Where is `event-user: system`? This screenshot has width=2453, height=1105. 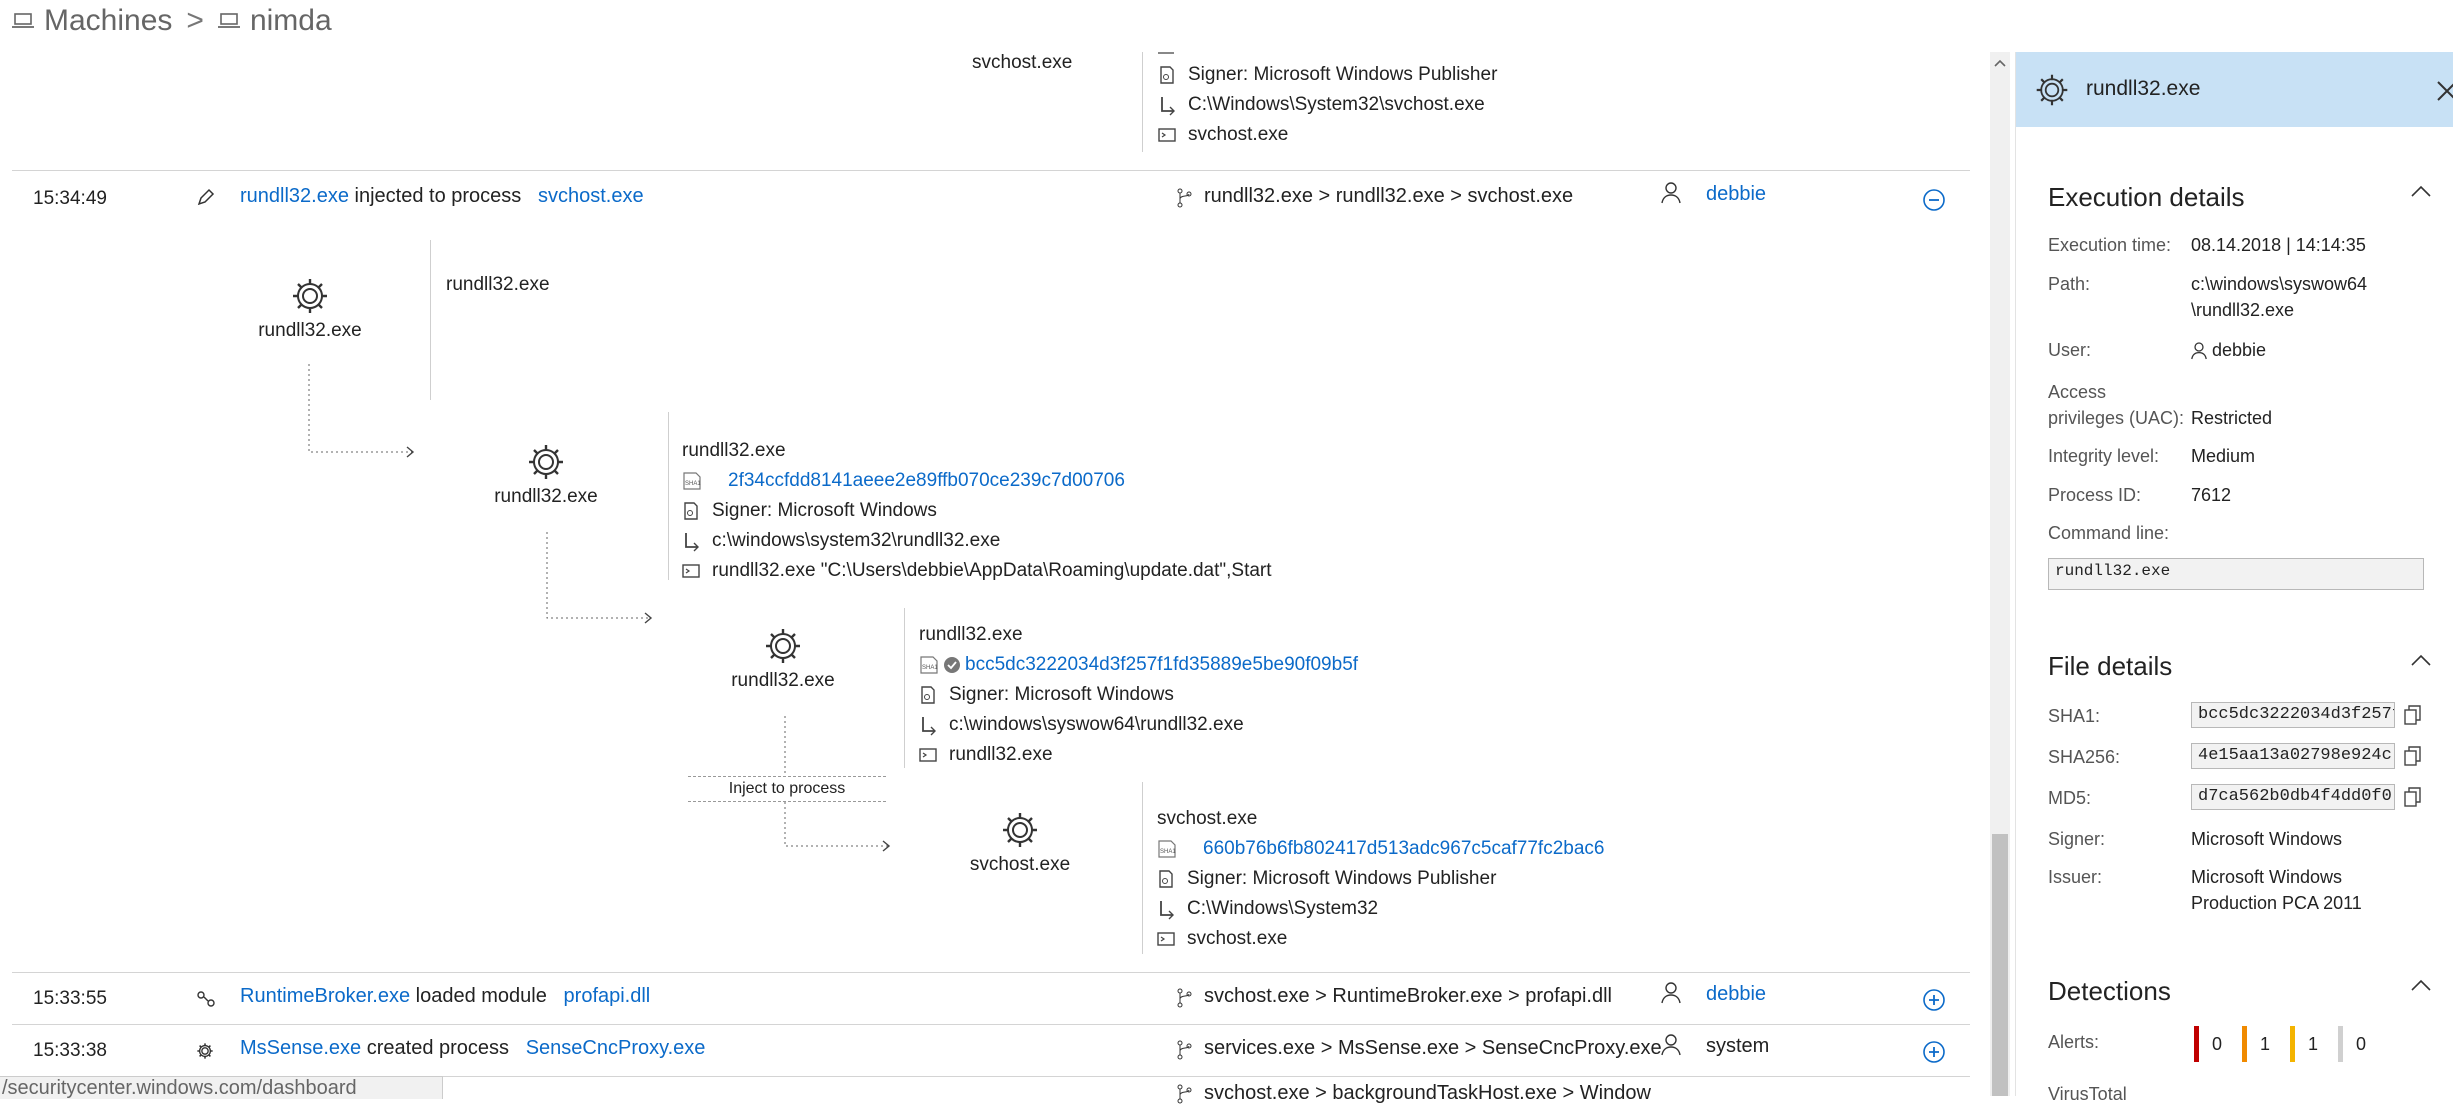 event-user: system is located at coordinates (1738, 1046).